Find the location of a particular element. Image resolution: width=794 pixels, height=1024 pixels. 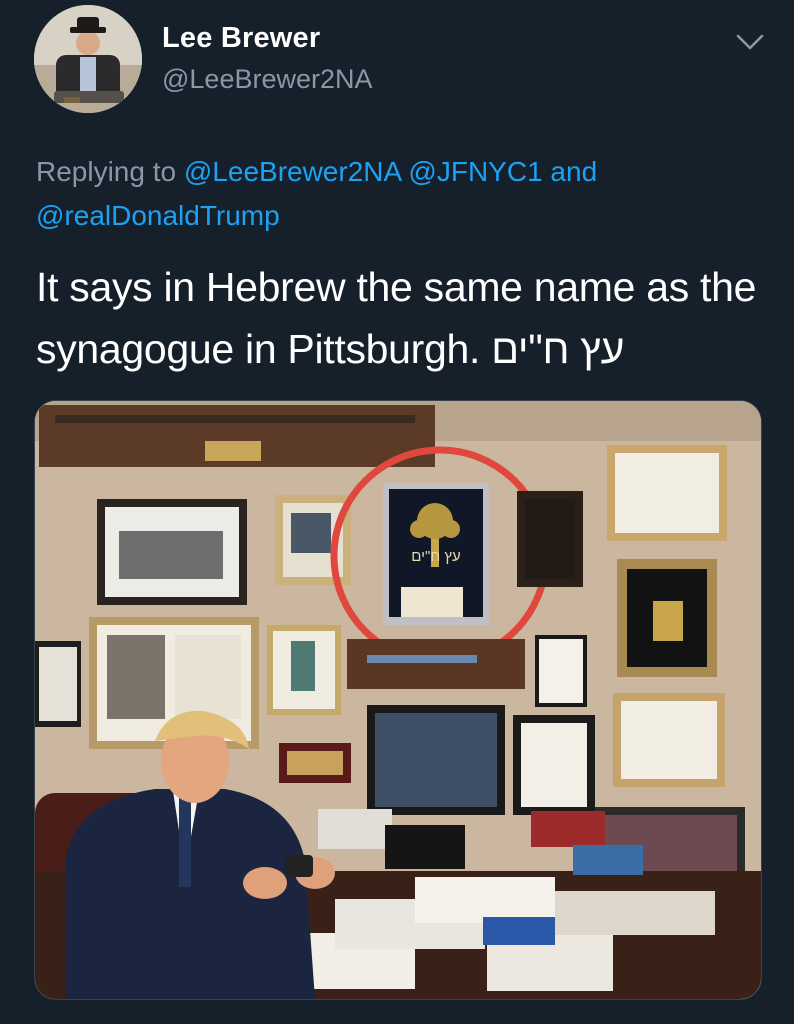

tweet-header: Lee Brewer @LeeBrewer2NA is located at coordinates (397, 70).